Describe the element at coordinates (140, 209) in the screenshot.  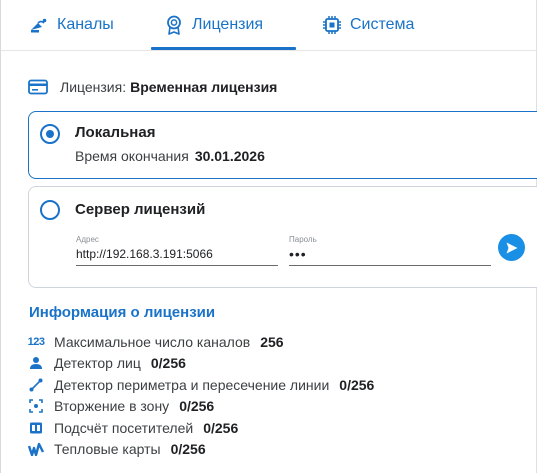
I see `server-title: Сервер лицензий` at that location.